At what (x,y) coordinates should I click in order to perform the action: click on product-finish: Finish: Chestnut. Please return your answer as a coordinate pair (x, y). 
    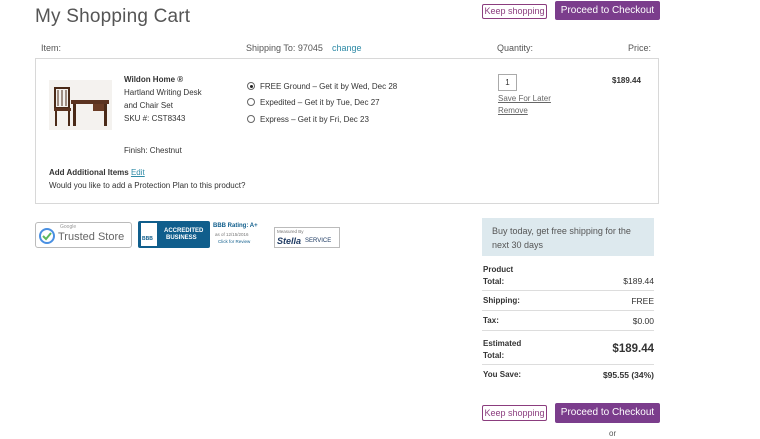
    Looking at the image, I should click on (153, 150).